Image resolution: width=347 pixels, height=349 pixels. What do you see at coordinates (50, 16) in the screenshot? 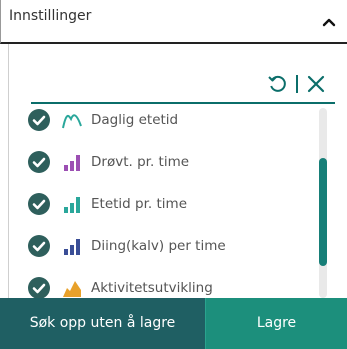
I see `header-title: Innstillinger` at bounding box center [50, 16].